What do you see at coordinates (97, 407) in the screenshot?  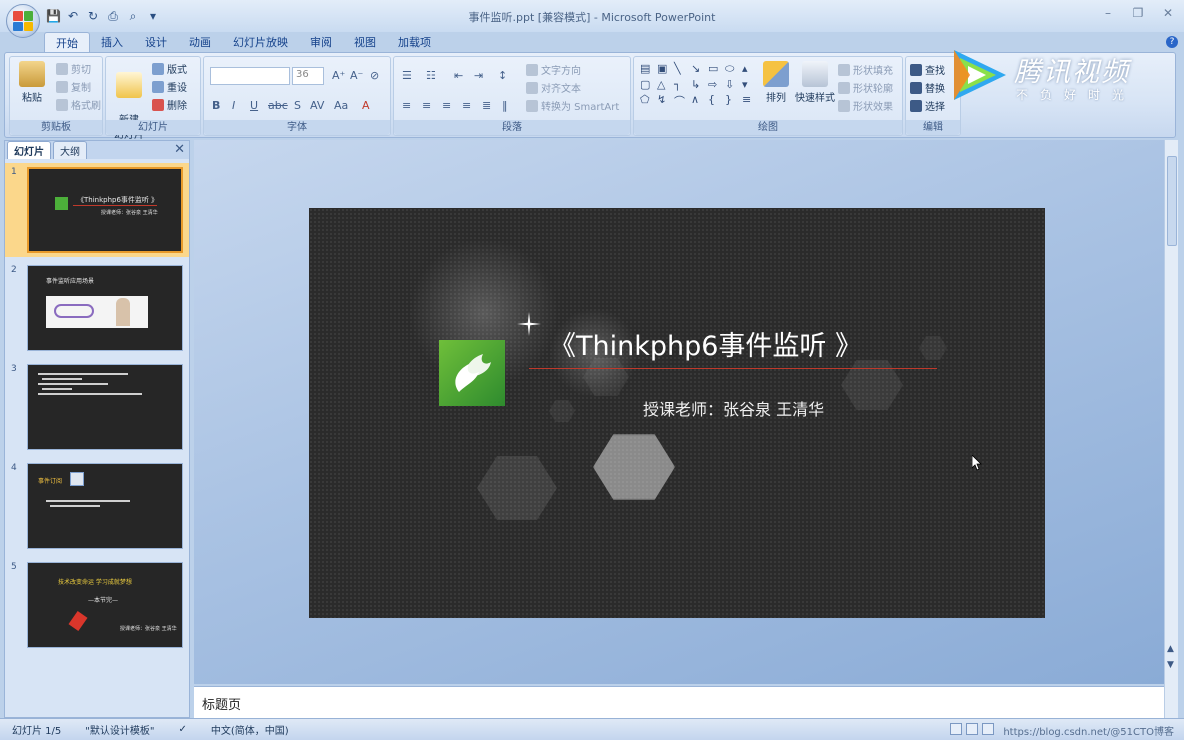 I see `slide-thumbnail: 3` at bounding box center [97, 407].